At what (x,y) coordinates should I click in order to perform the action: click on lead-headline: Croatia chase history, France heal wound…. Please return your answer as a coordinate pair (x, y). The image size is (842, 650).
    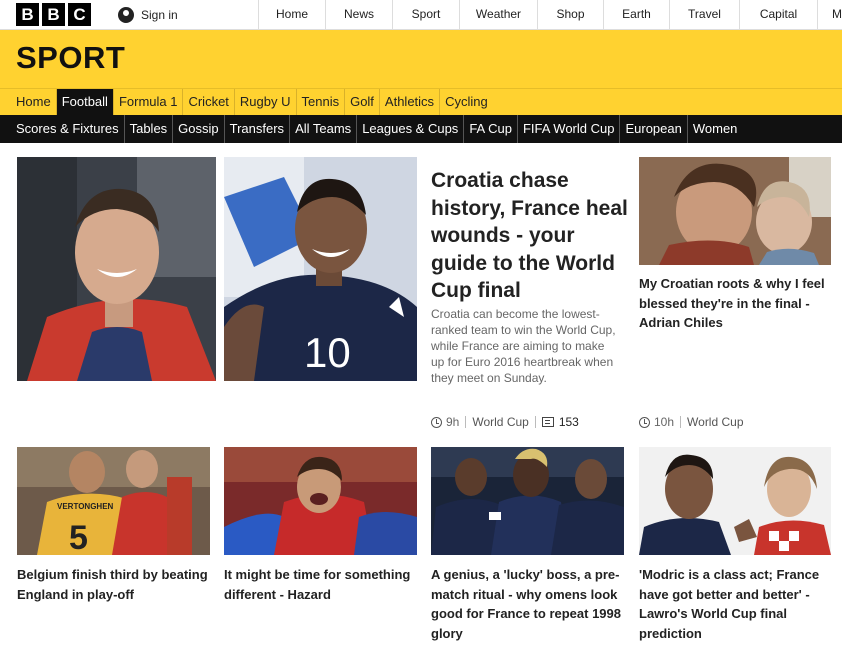
    Looking at the image, I should click on (531, 236).